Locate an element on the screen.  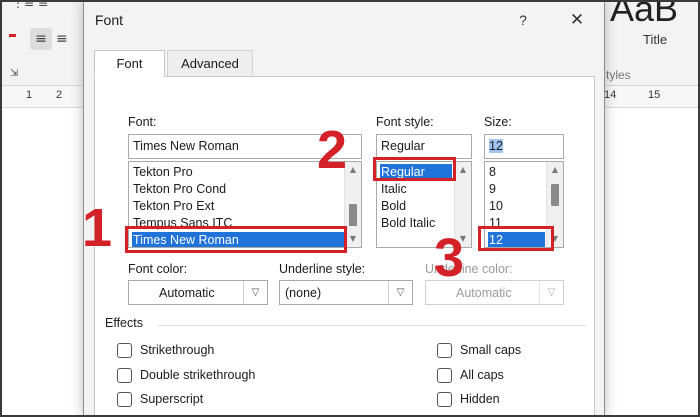
effects-divider is located at coordinates (372, 325).